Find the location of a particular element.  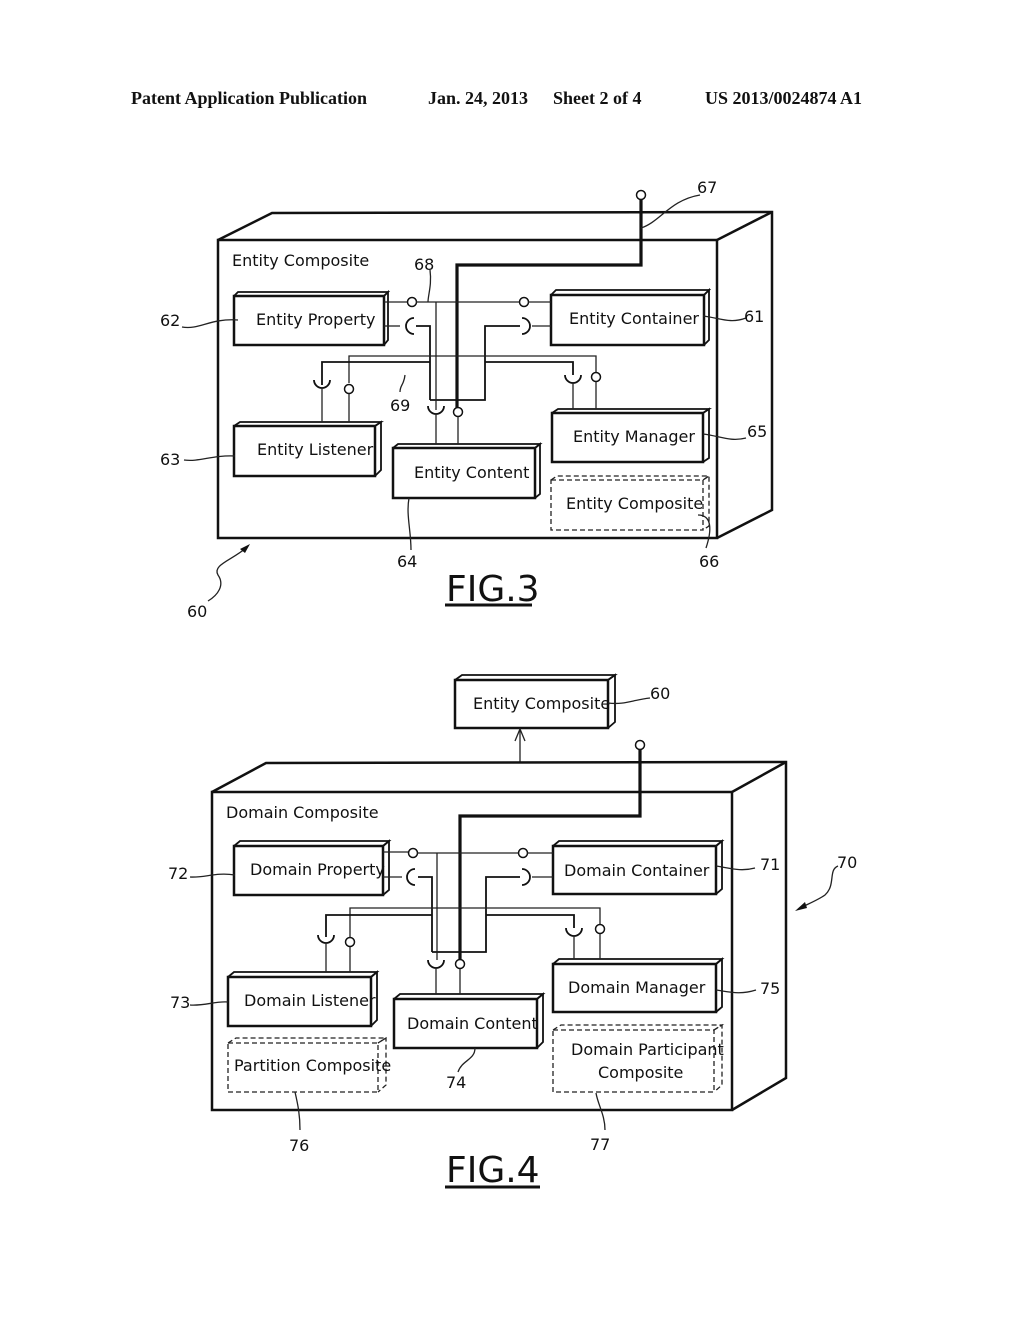

fig4-manager-label: Domain Manager is located at coordinates (637, 987).